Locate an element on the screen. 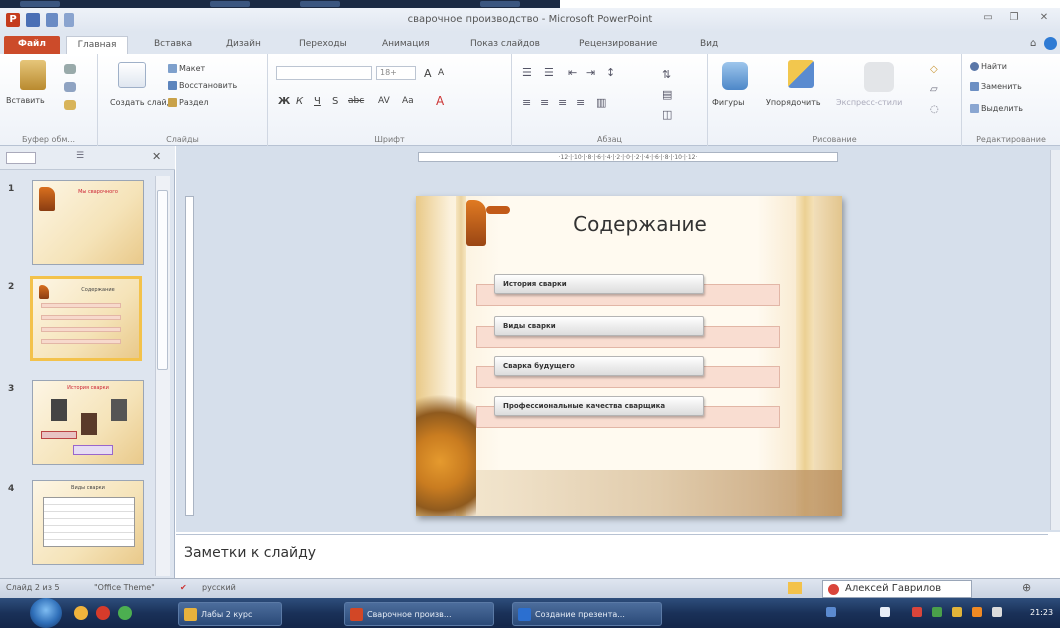  strikethrough-icon: abc is located at coordinates (356, 101).